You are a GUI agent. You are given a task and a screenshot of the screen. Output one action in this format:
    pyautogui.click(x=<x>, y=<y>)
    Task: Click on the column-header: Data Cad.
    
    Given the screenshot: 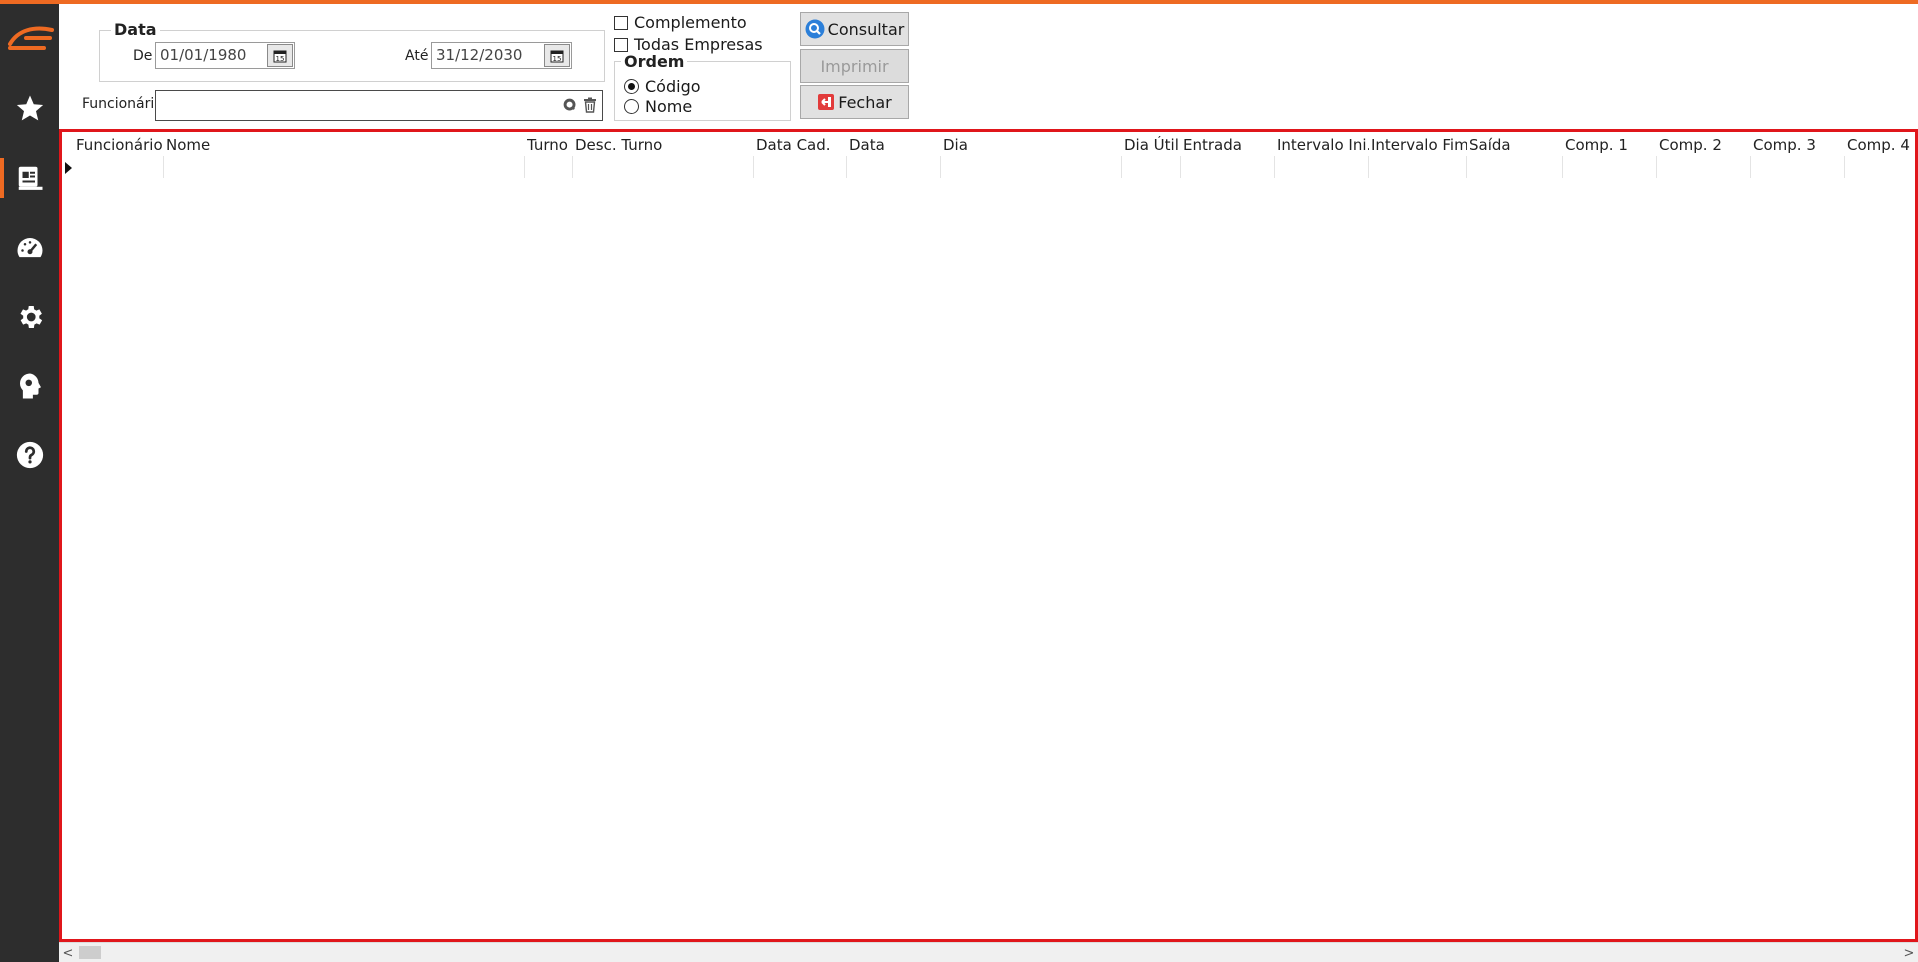 What is the action you would take?
    pyautogui.click(x=801, y=145)
    